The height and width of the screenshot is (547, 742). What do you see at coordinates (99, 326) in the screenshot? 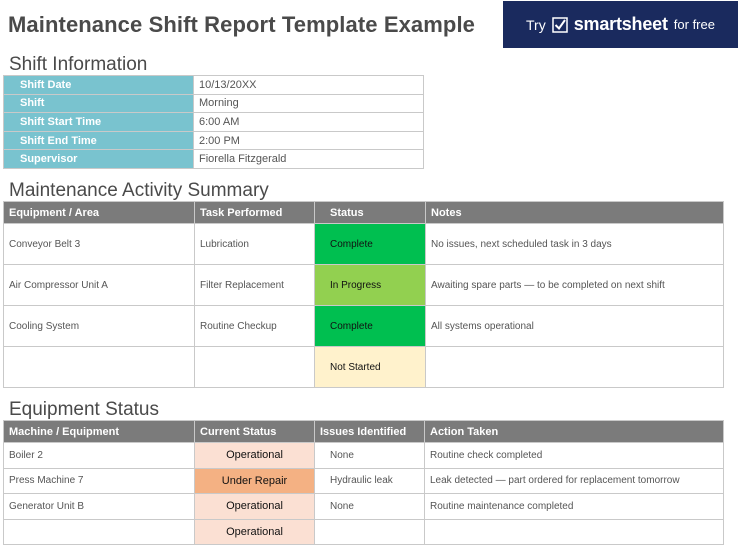
I see `equipment-cell: Cooling System` at bounding box center [99, 326].